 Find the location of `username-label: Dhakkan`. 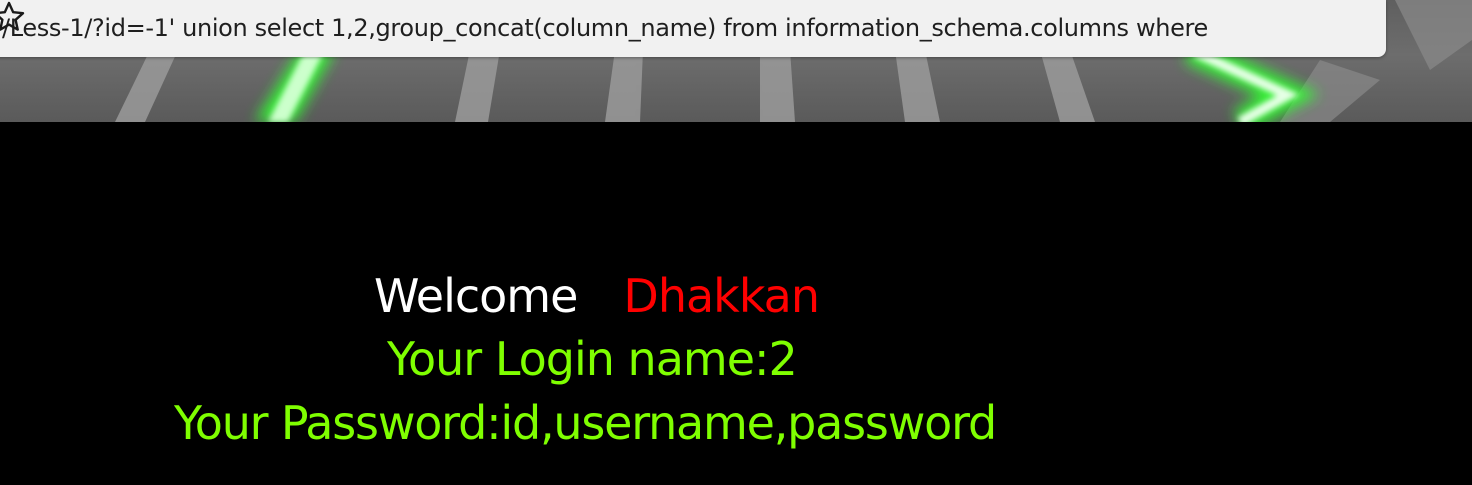

username-label: Dhakkan is located at coordinates (721, 296).